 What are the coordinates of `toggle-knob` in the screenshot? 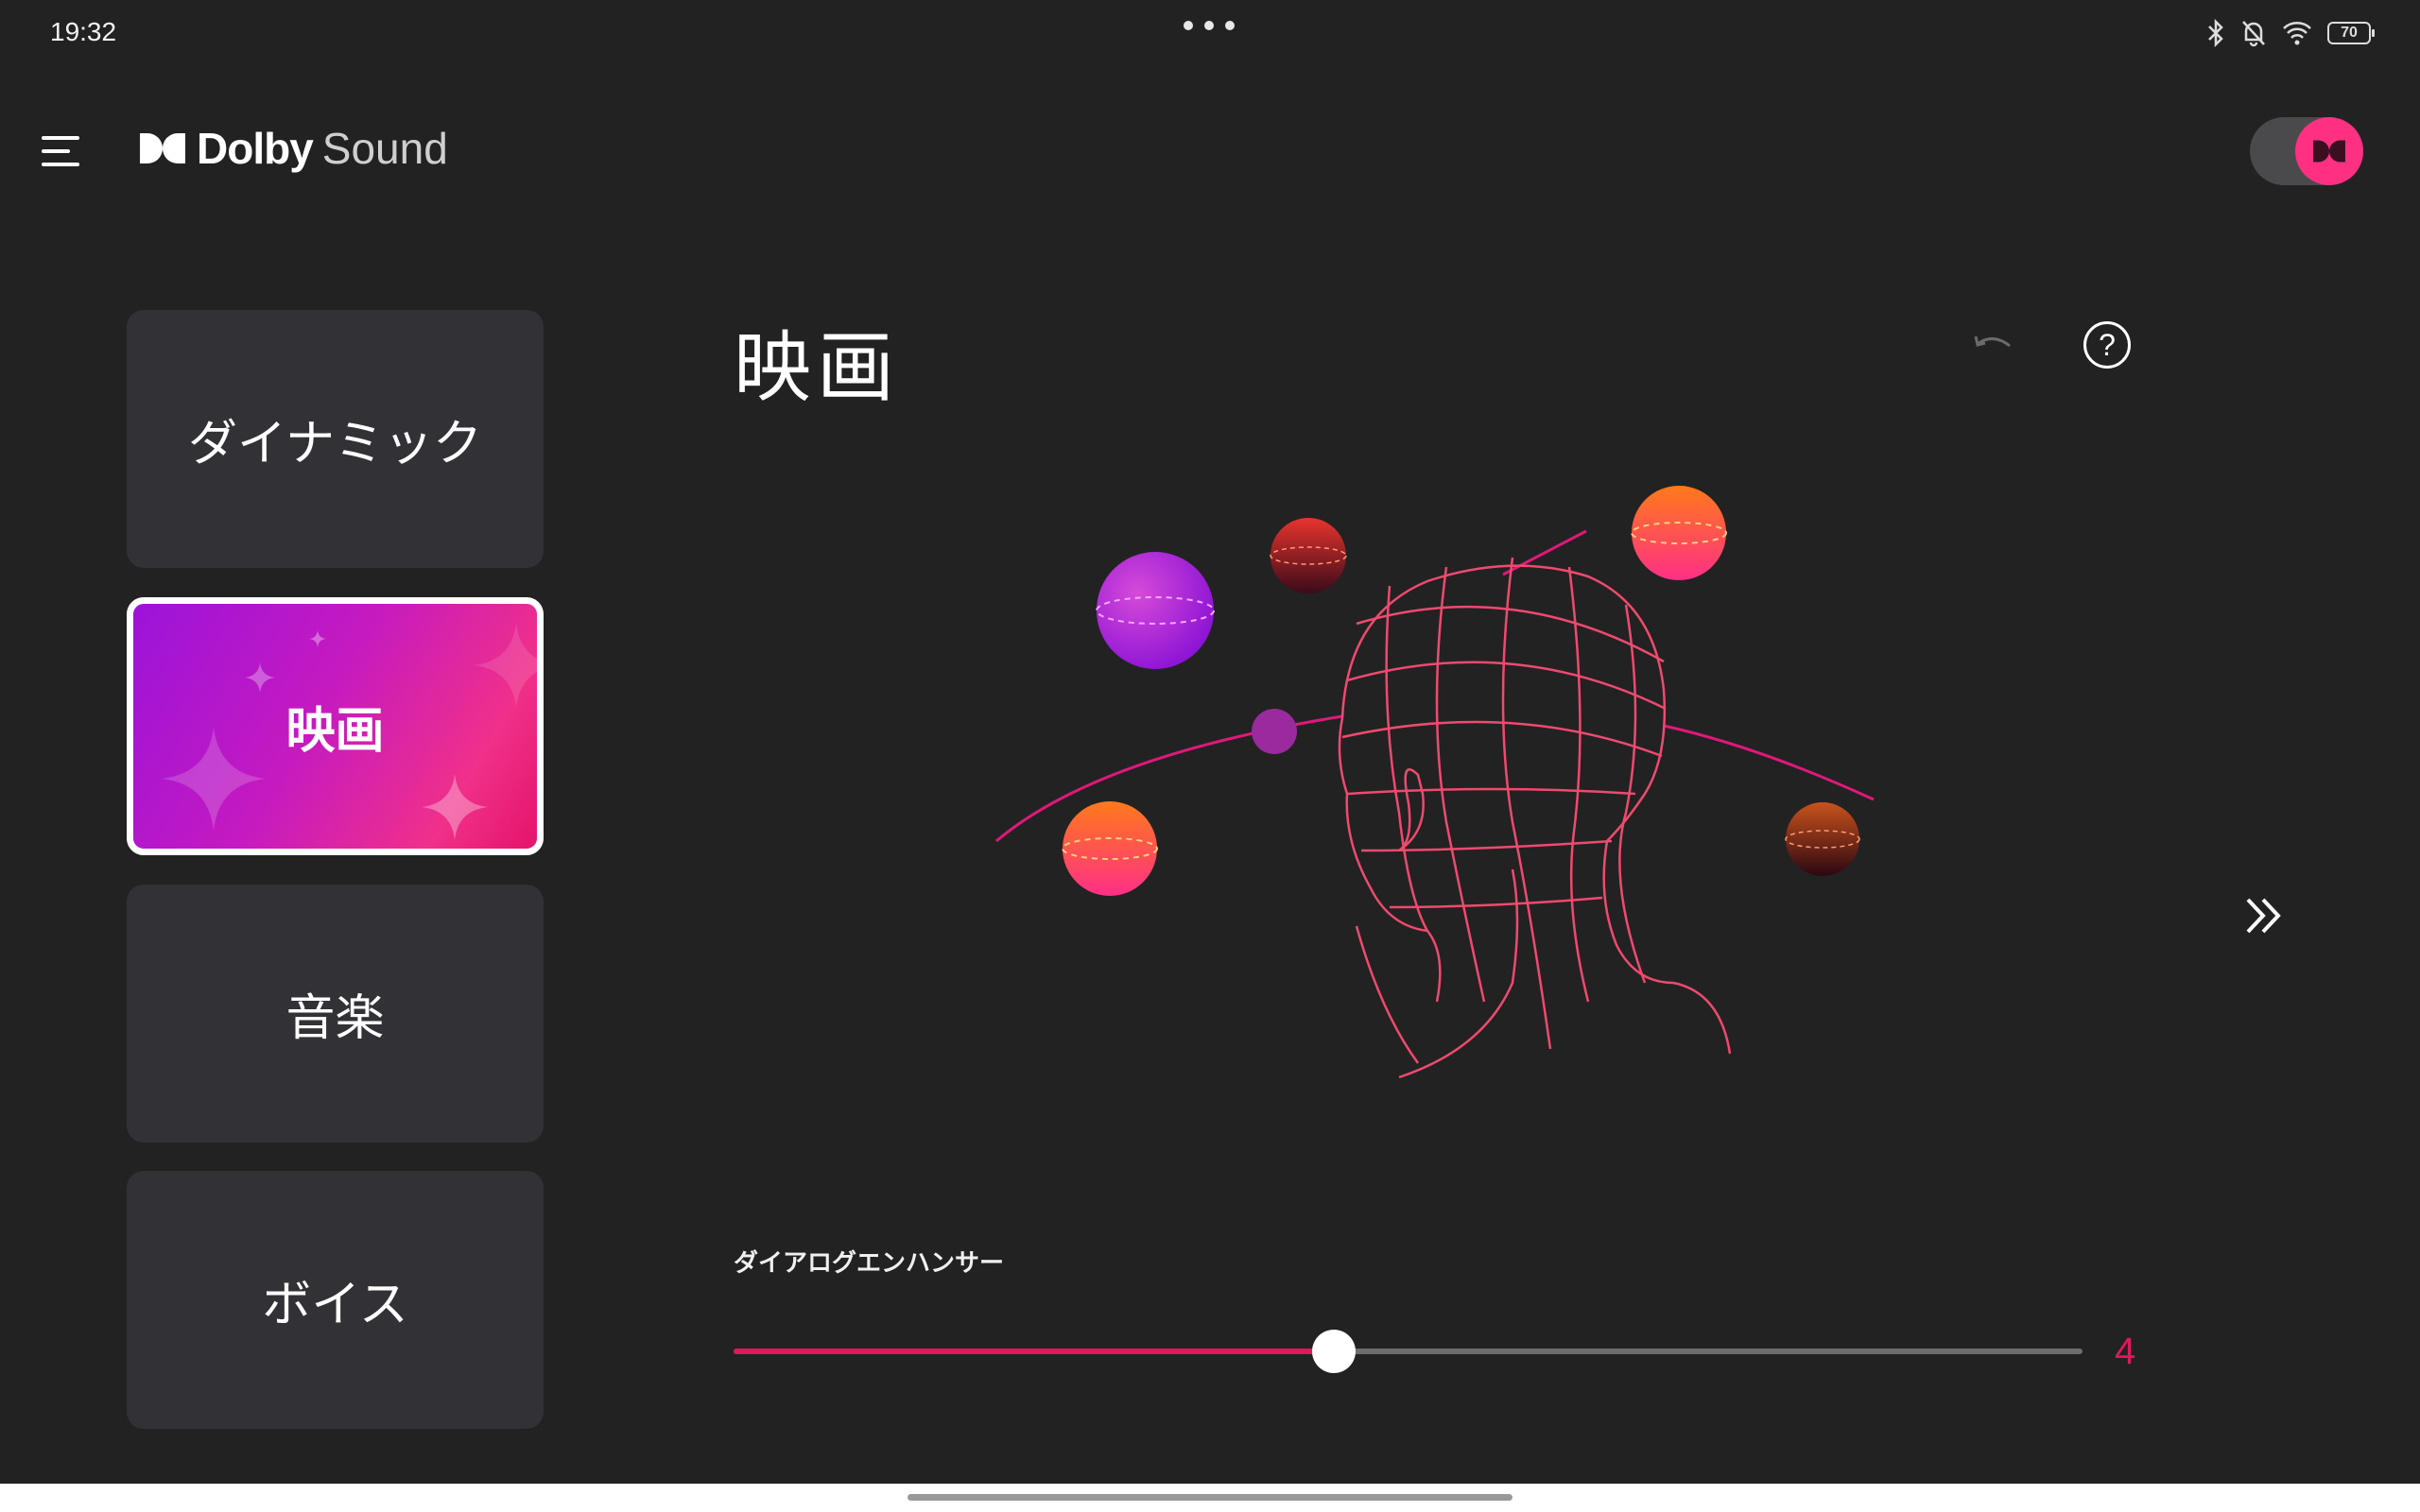 It's located at (2329, 151).